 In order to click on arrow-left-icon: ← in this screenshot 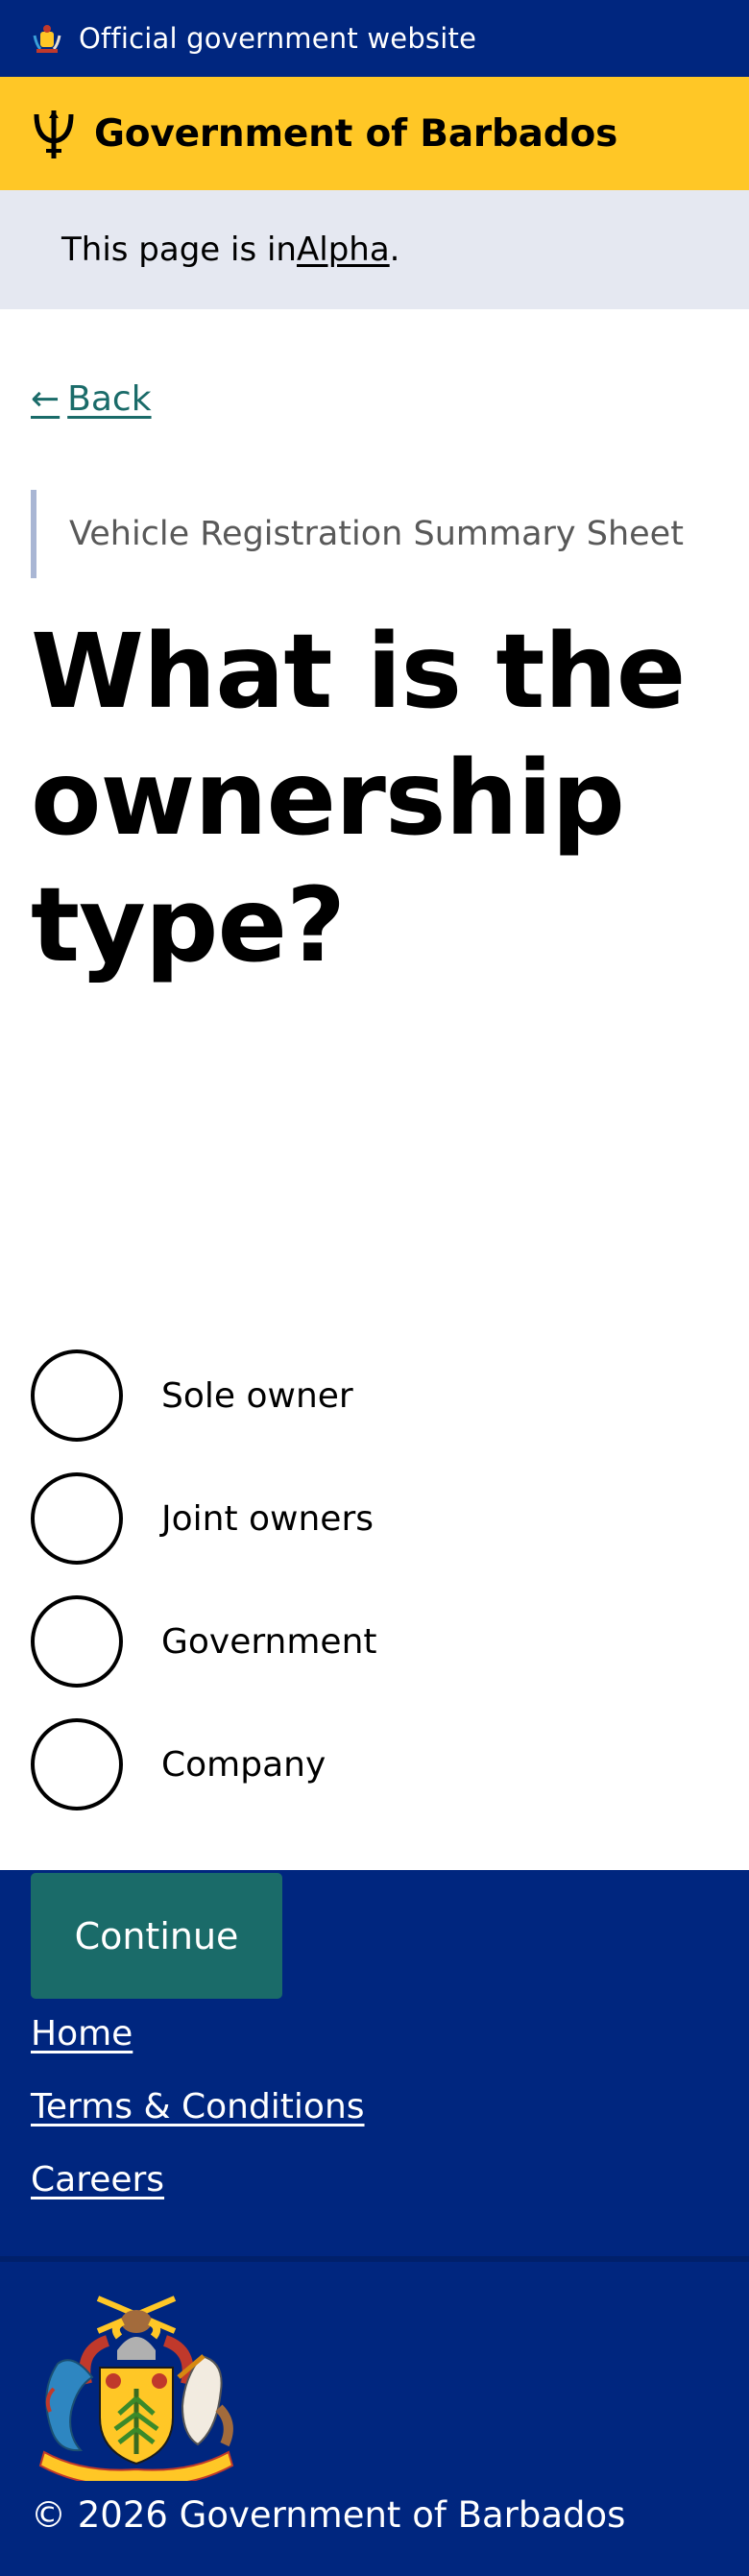, I will do `click(45, 399)`.